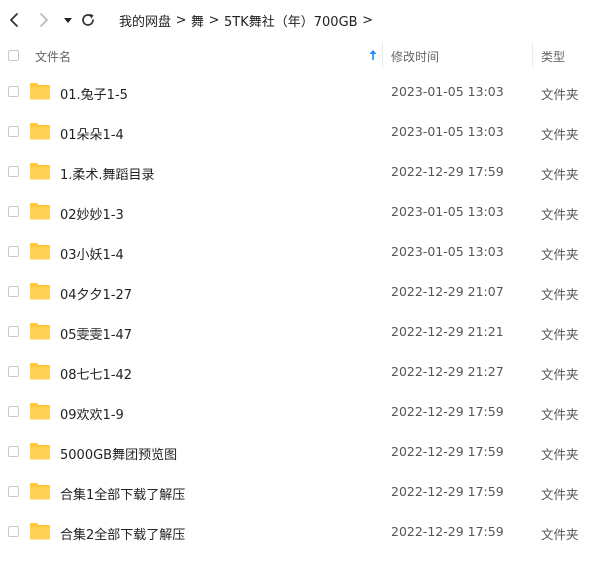 The image size is (608, 588). Describe the element at coordinates (373, 55) in the screenshot. I see `sort-up-arrow-icon` at that location.